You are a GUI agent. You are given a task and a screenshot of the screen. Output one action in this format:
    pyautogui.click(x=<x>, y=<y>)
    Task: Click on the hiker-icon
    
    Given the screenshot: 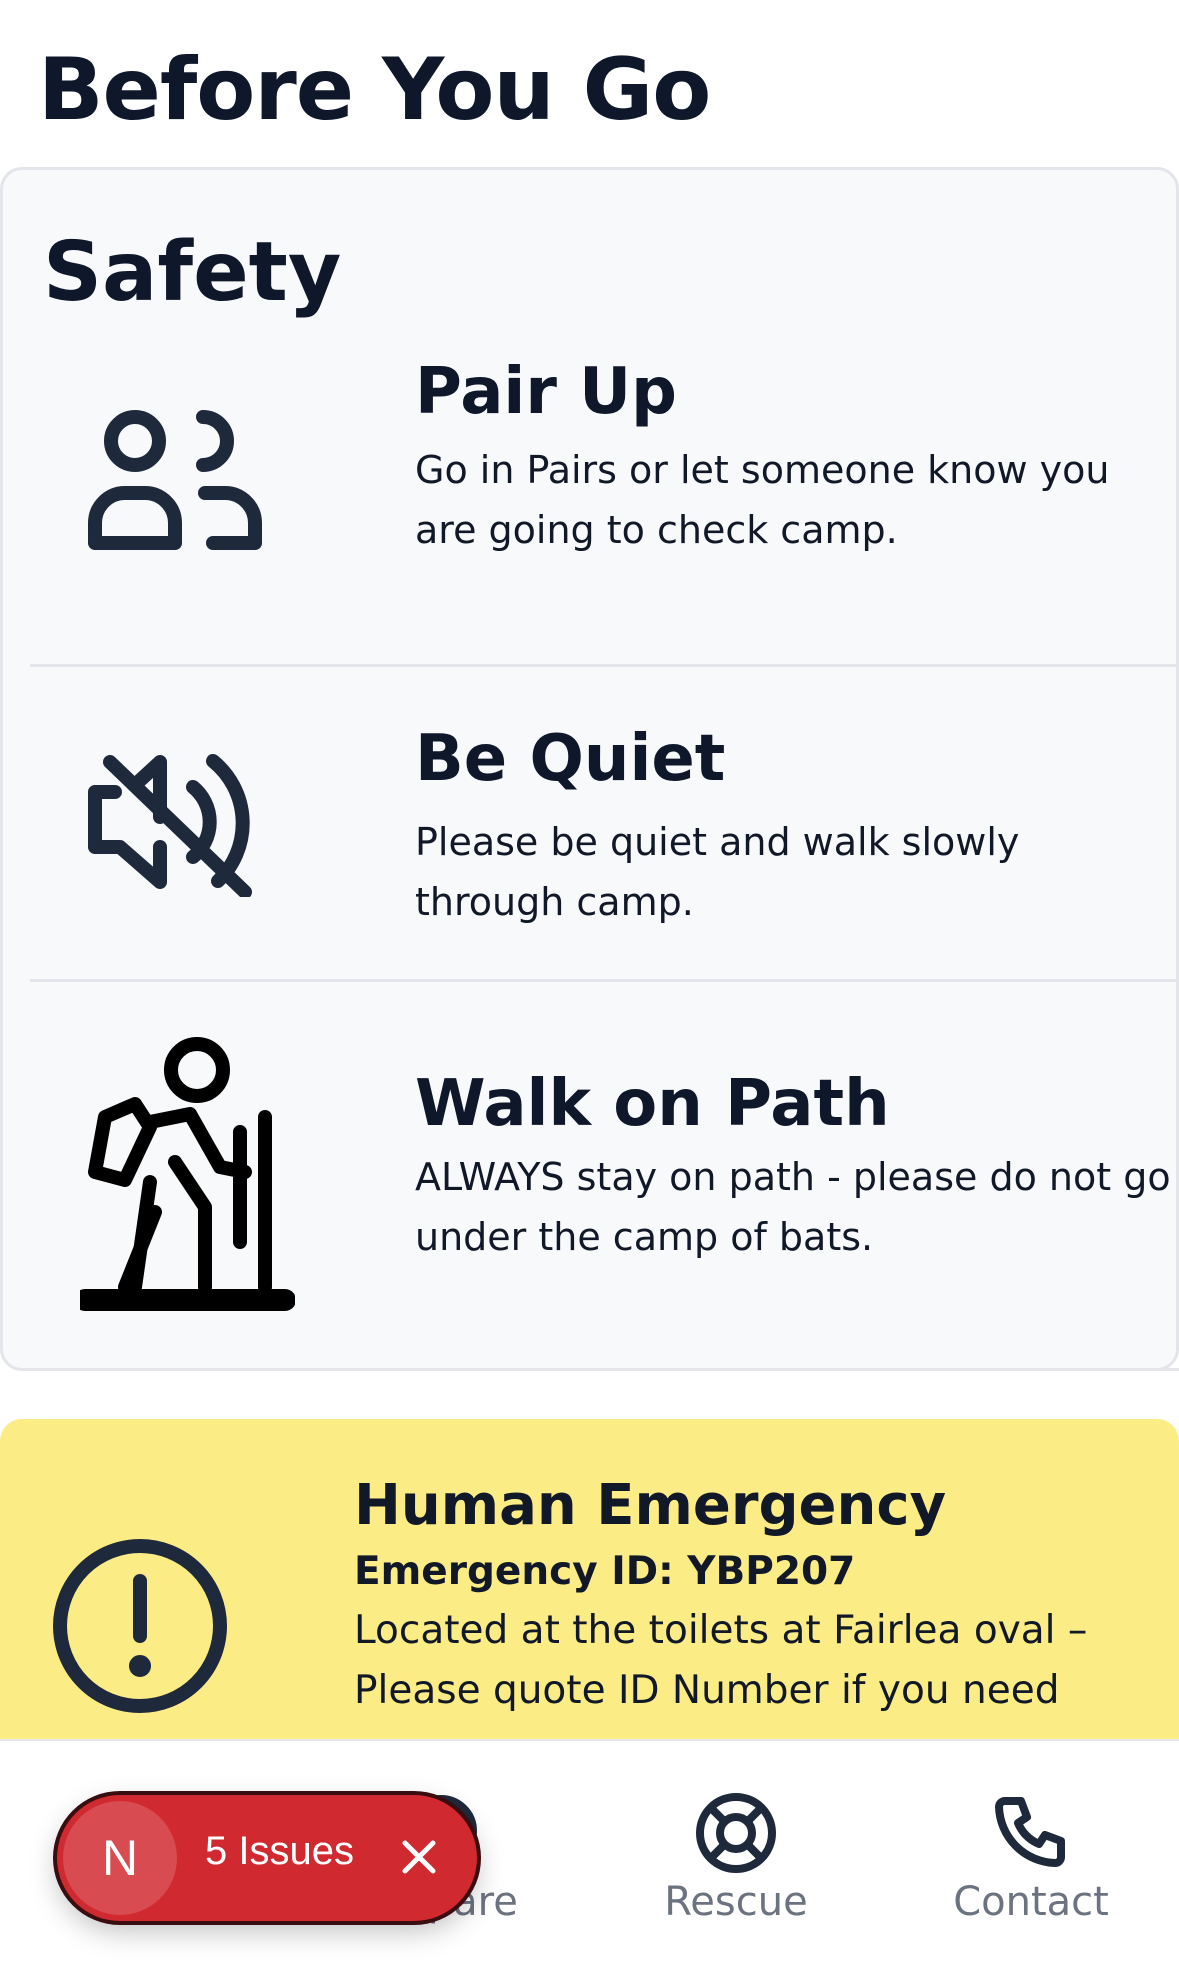 What is the action you would take?
    pyautogui.click(x=187, y=1172)
    